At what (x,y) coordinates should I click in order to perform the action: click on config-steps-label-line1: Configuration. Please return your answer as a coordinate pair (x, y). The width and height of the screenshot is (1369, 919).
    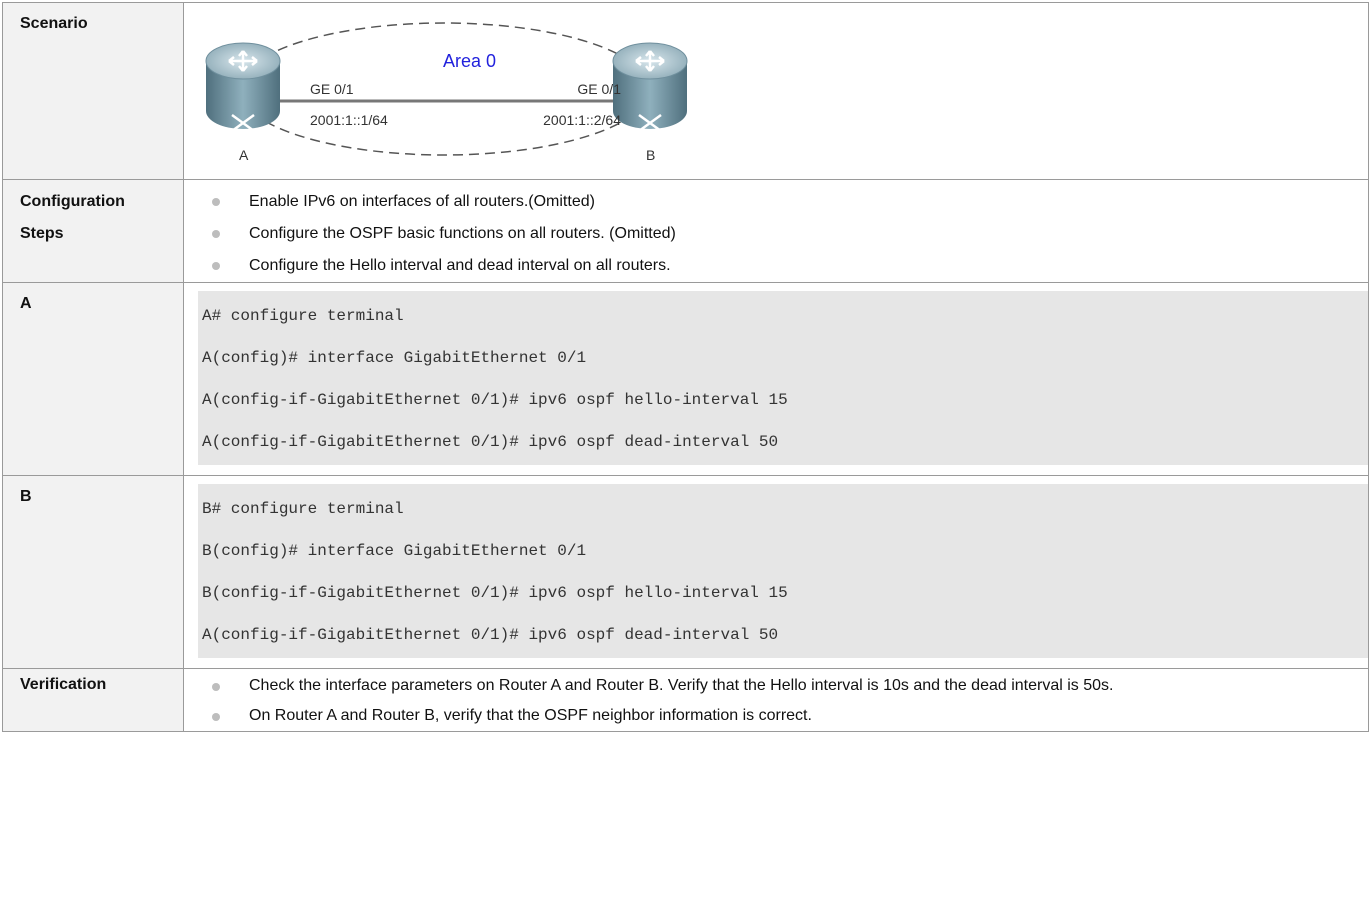
    Looking at the image, I should click on (72, 201).